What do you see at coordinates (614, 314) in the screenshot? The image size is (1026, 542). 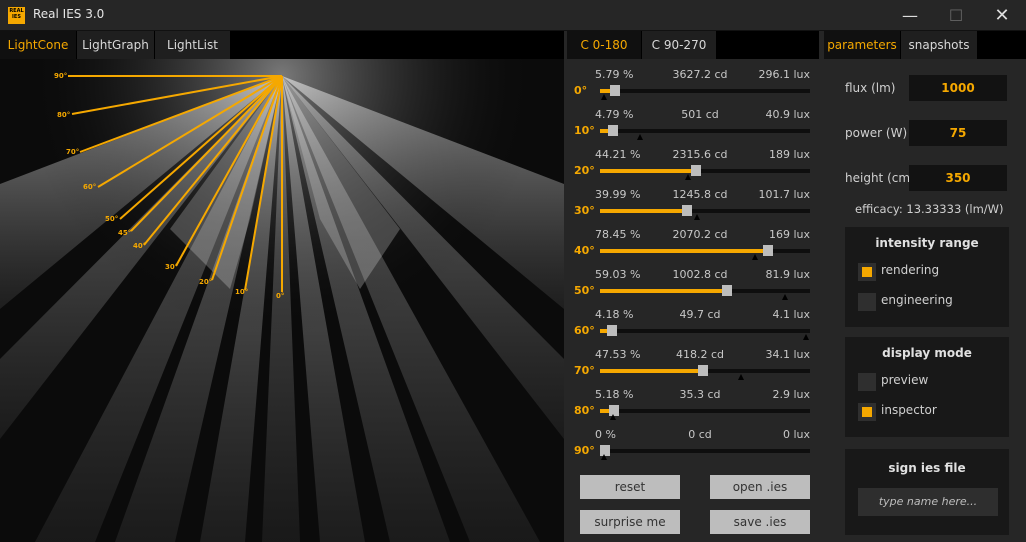 I see `percent-value: 4.18 %` at bounding box center [614, 314].